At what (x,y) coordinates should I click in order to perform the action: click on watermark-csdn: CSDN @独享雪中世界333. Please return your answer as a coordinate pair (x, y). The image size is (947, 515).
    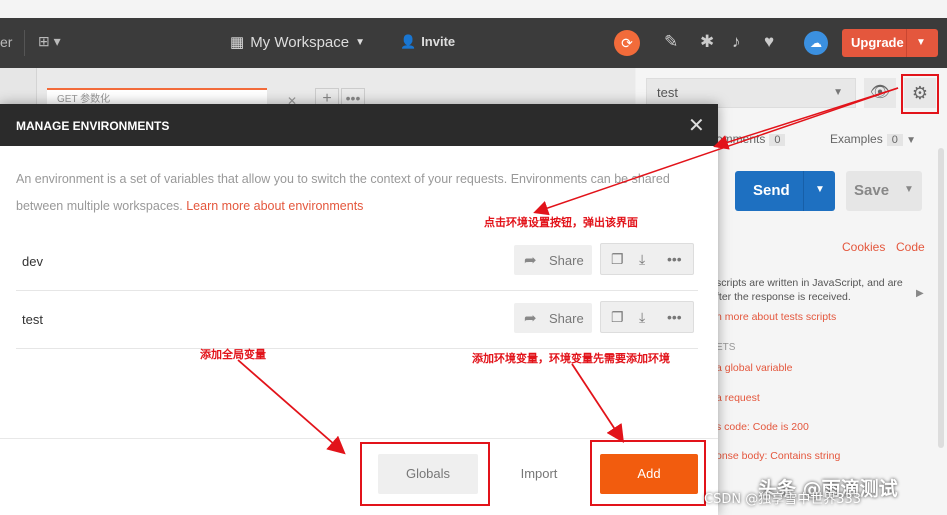
    Looking at the image, I should click on (783, 499).